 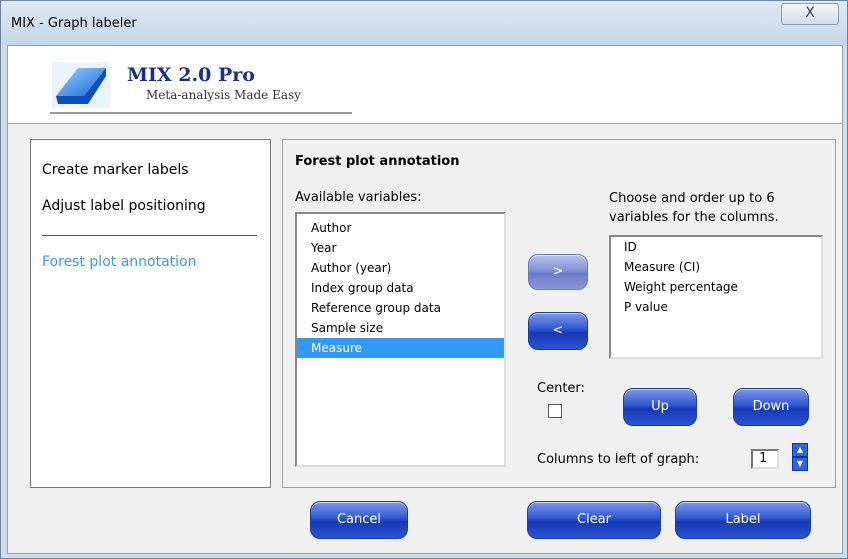 What do you see at coordinates (561, 388) in the screenshot?
I see `center-label: Center:` at bounding box center [561, 388].